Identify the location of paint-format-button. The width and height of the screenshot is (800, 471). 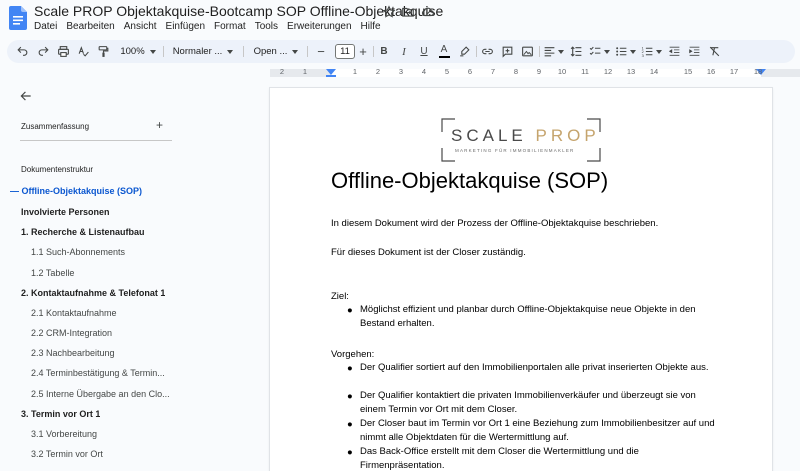
(103, 51).